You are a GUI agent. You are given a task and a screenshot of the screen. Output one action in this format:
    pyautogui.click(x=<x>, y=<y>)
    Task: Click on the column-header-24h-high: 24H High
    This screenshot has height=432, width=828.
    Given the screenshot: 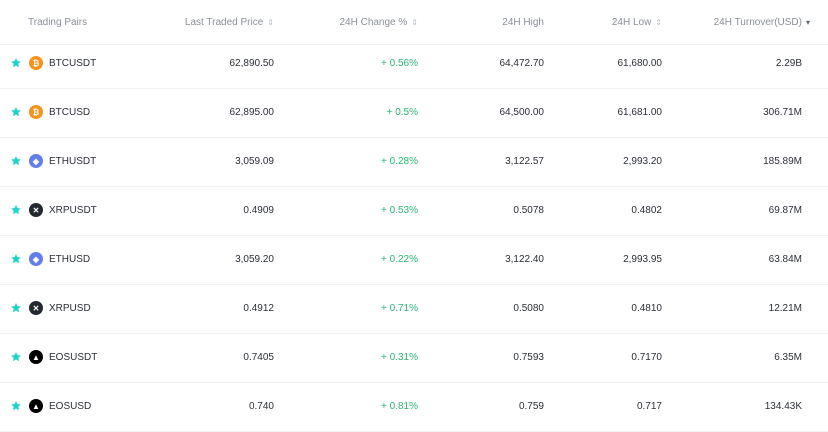 What is the action you would take?
    pyautogui.click(x=523, y=23)
    